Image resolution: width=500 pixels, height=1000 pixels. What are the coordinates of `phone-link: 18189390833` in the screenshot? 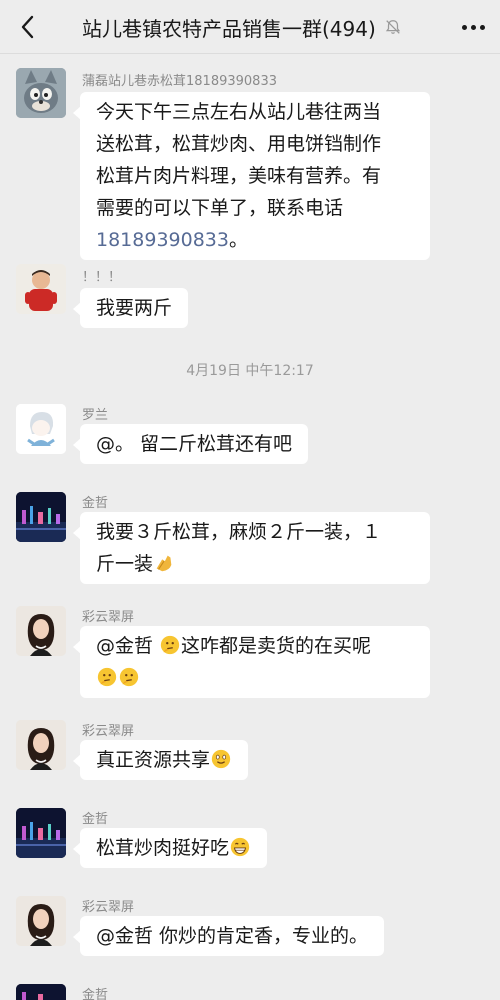 It's located at (162, 240).